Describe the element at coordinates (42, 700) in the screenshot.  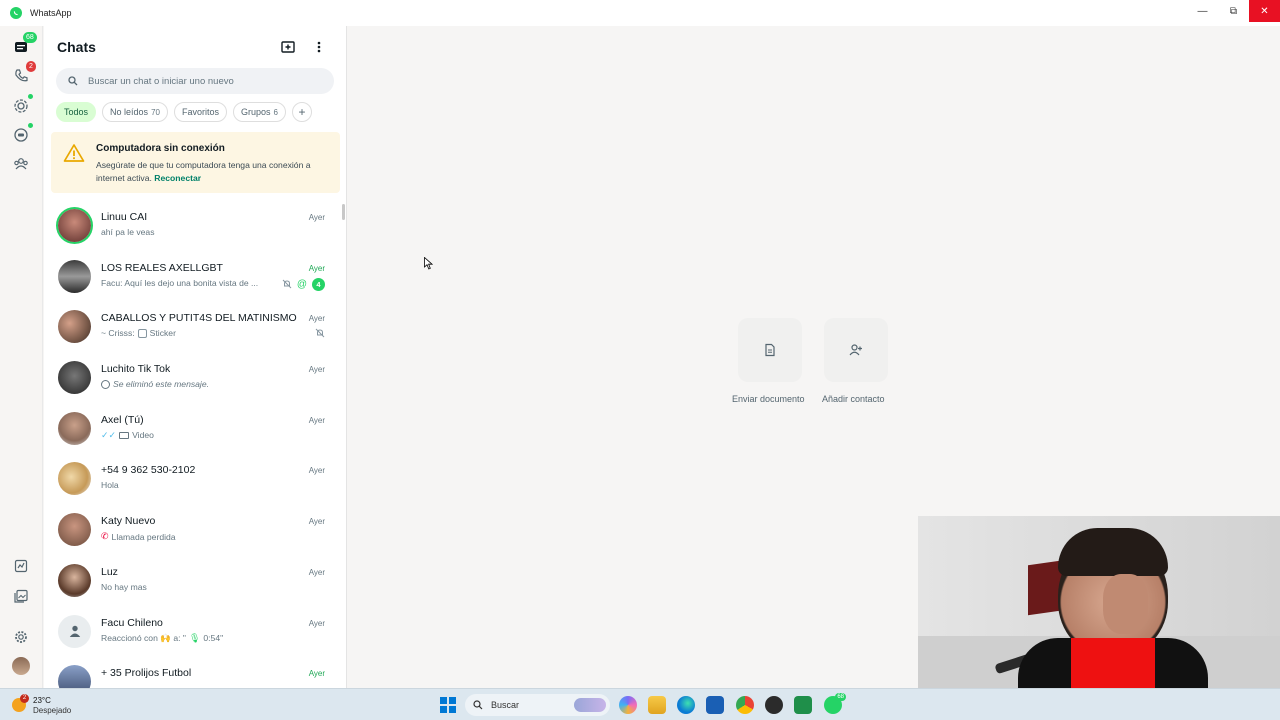
I see `weather-temp: 23°C` at that location.